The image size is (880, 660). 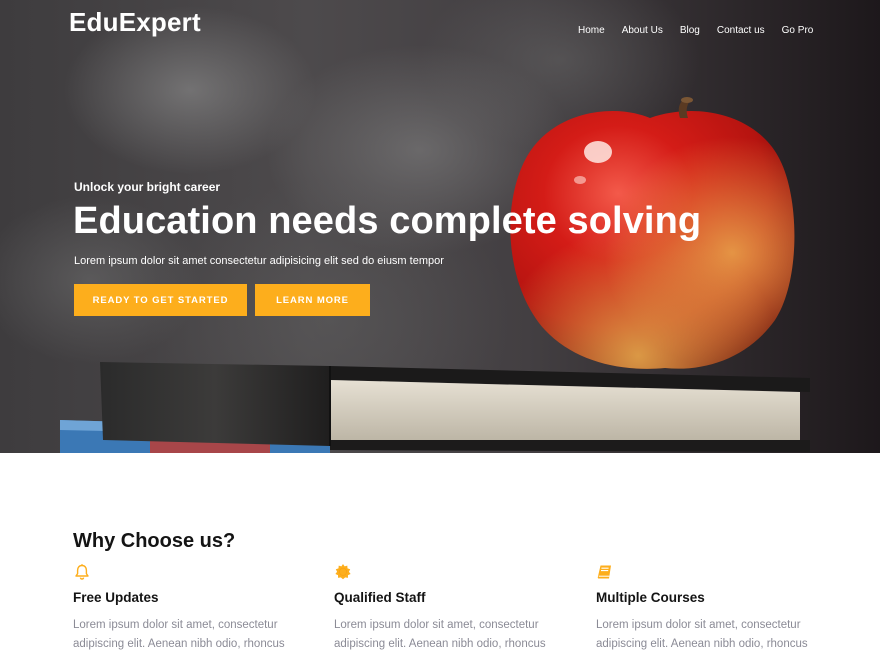 What do you see at coordinates (135, 22) in the screenshot?
I see `brand-logo: EduExpert` at bounding box center [135, 22].